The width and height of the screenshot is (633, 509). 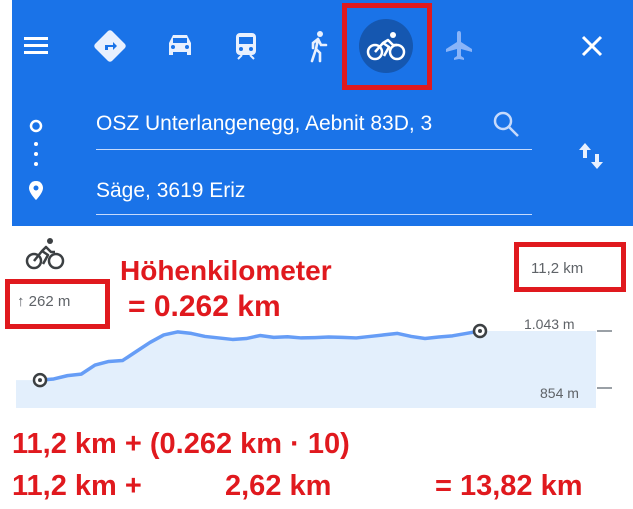 What do you see at coordinates (570, 267) in the screenshot?
I see `distance-highlight-box` at bounding box center [570, 267].